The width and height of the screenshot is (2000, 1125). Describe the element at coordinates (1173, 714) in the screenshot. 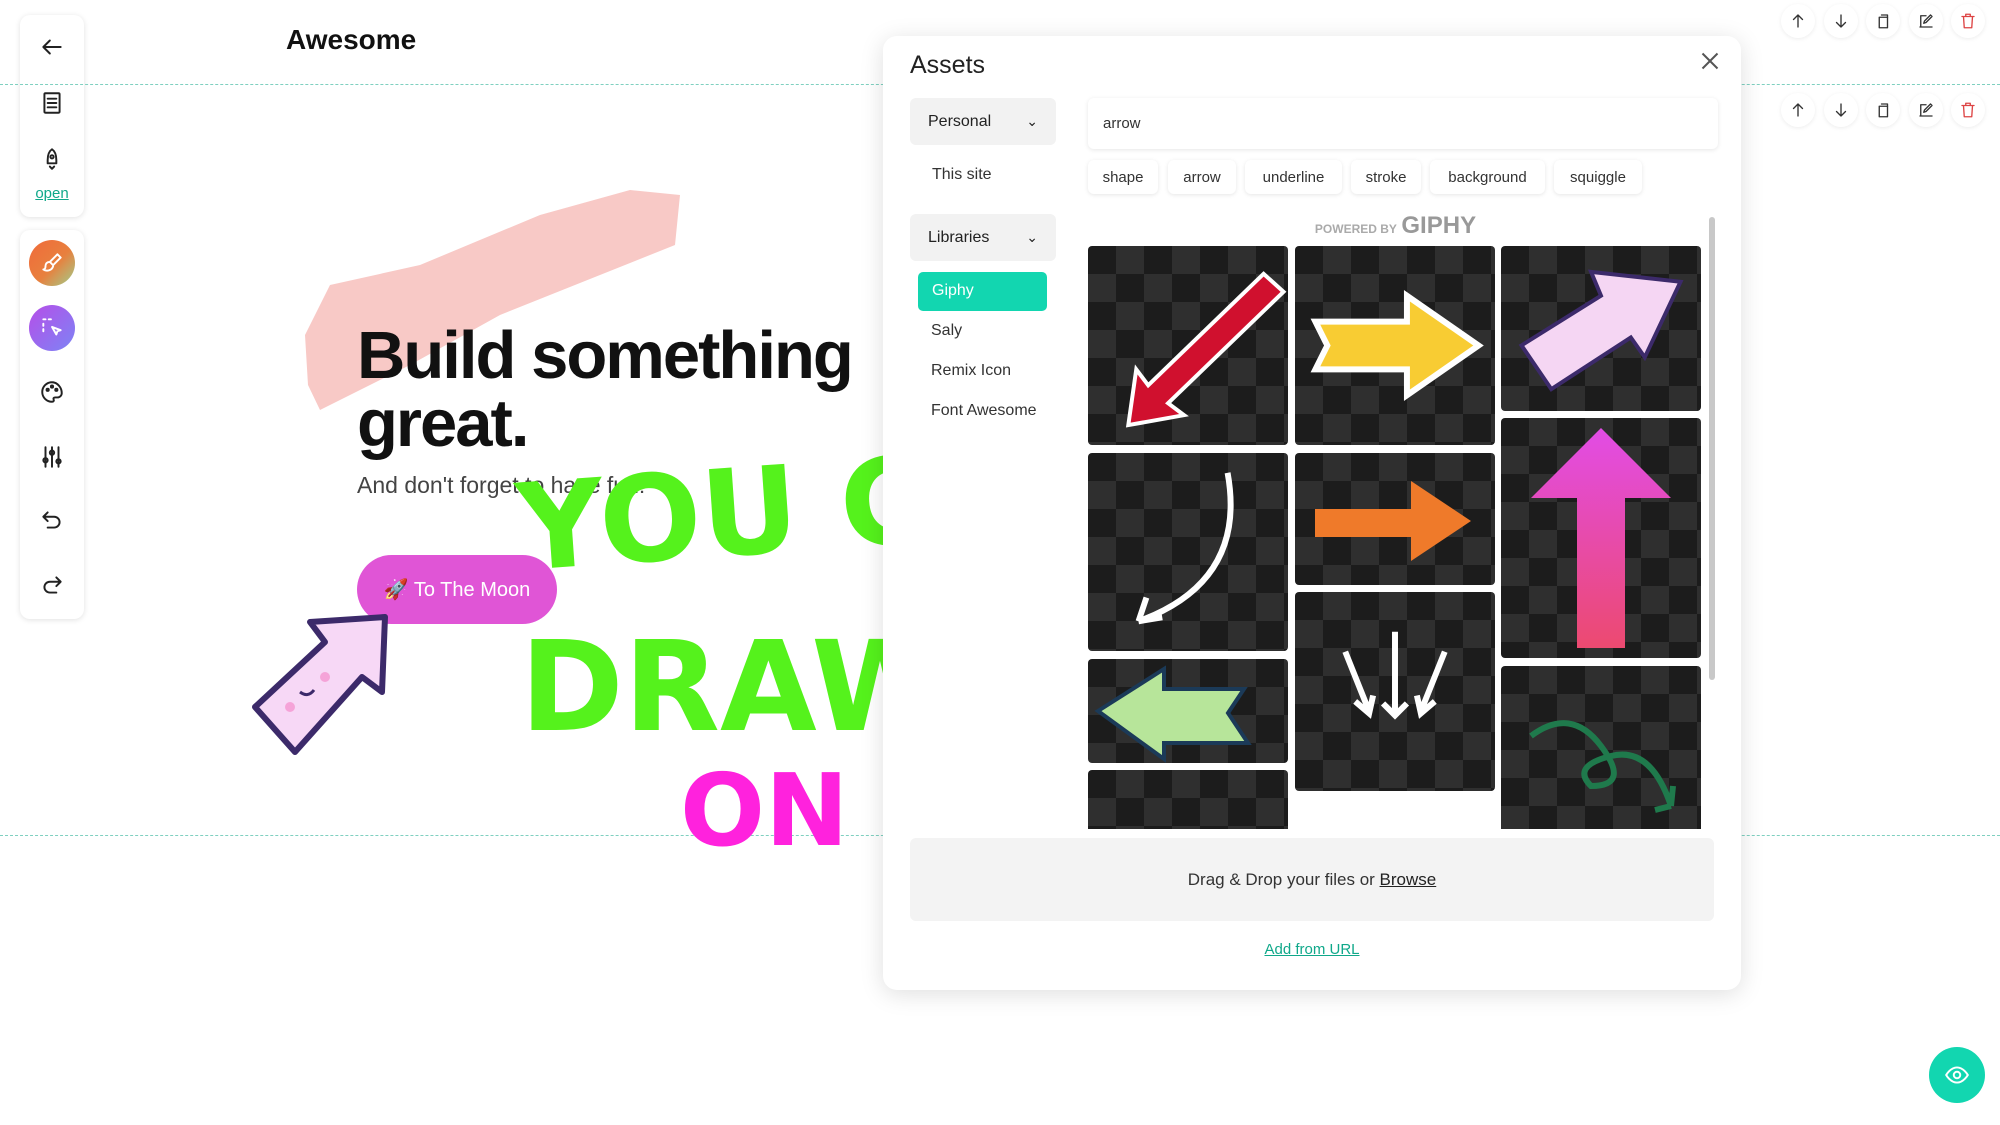

I see `green-arrow-image` at that location.